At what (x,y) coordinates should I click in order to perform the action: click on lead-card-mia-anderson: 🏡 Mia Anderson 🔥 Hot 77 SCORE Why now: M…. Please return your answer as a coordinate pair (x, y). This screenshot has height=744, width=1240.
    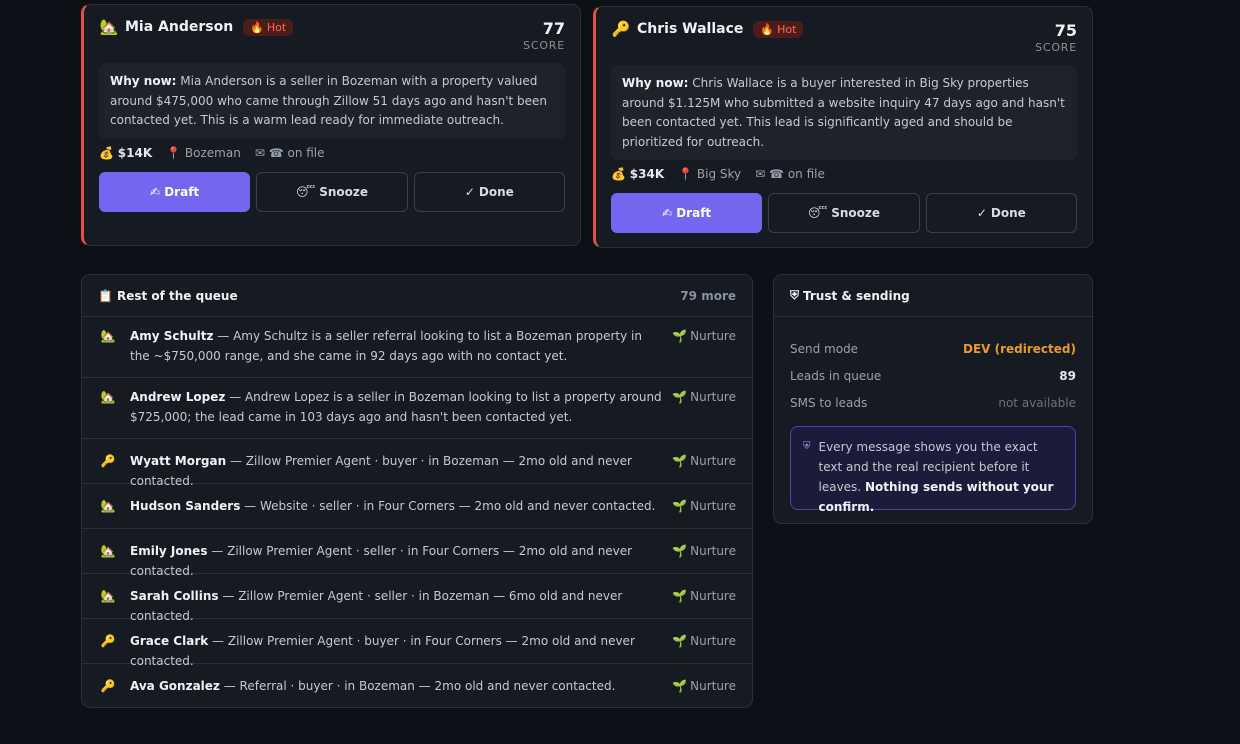
    Looking at the image, I should click on (331, 125).